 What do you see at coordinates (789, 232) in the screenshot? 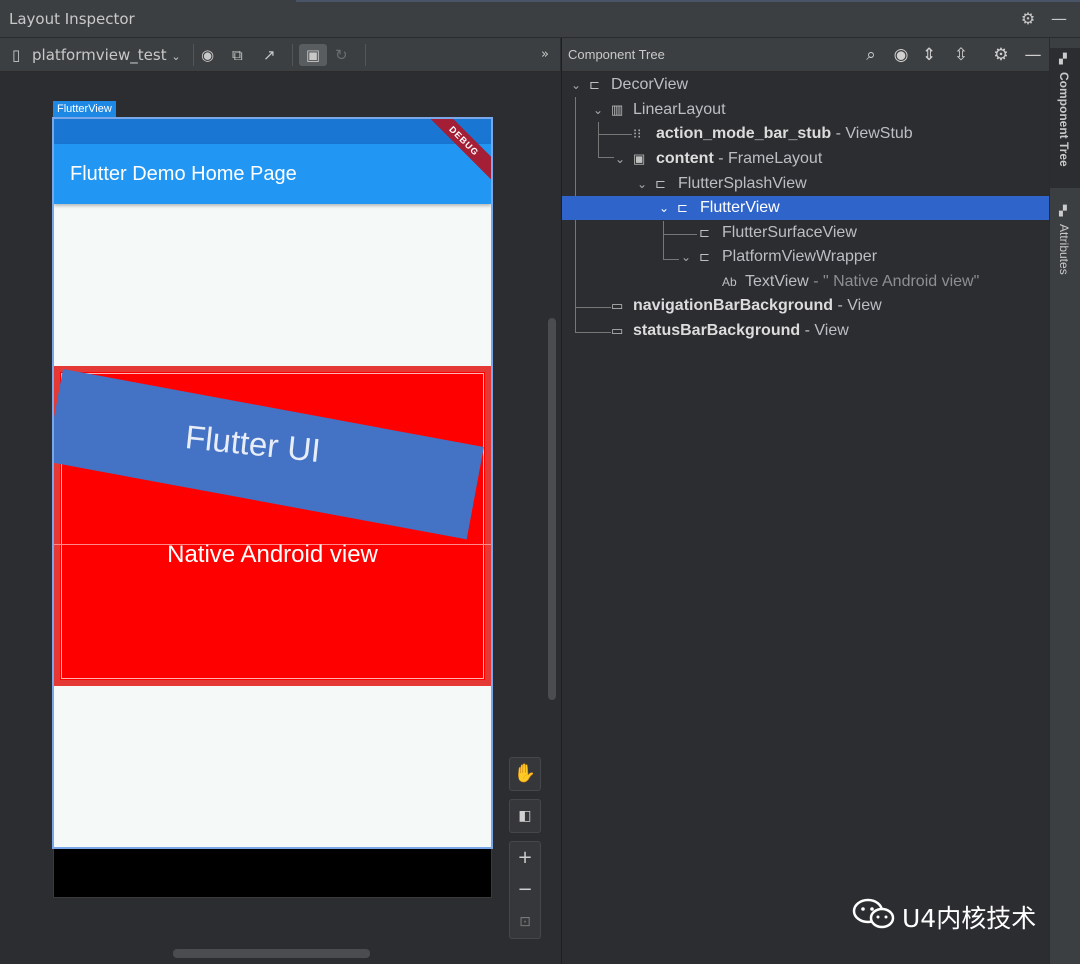
I see `node-label: FlutterSurfaceView` at bounding box center [789, 232].